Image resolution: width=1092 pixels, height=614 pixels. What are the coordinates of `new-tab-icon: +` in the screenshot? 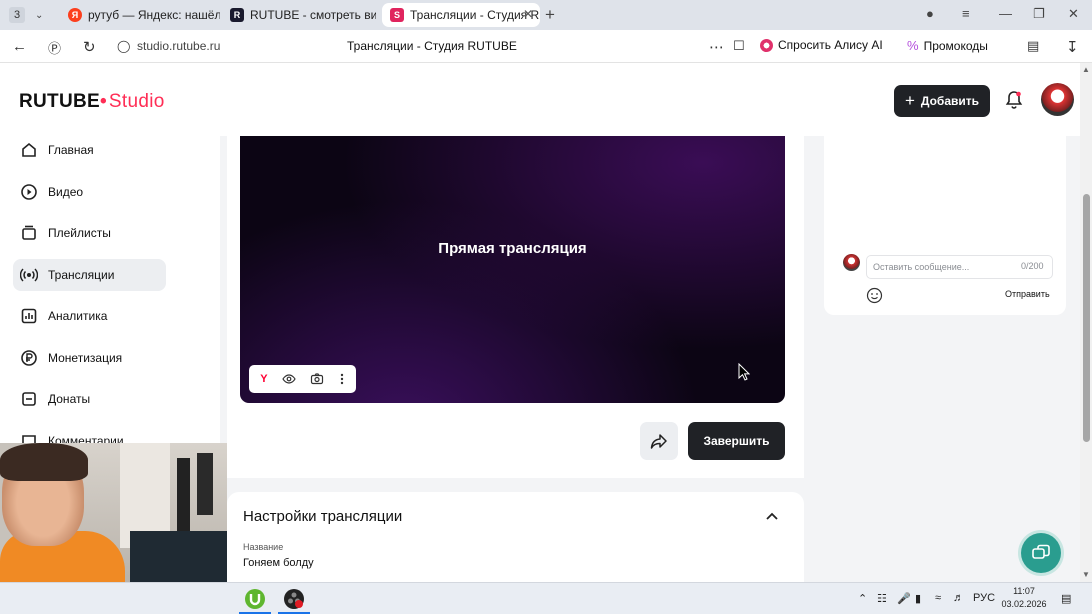 It's located at (550, 15).